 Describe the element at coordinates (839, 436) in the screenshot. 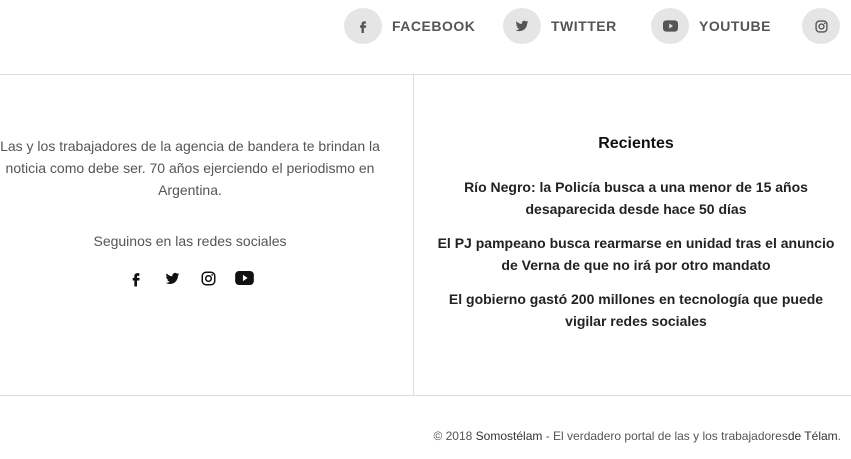

I see `copyright-suffix: .` at that location.